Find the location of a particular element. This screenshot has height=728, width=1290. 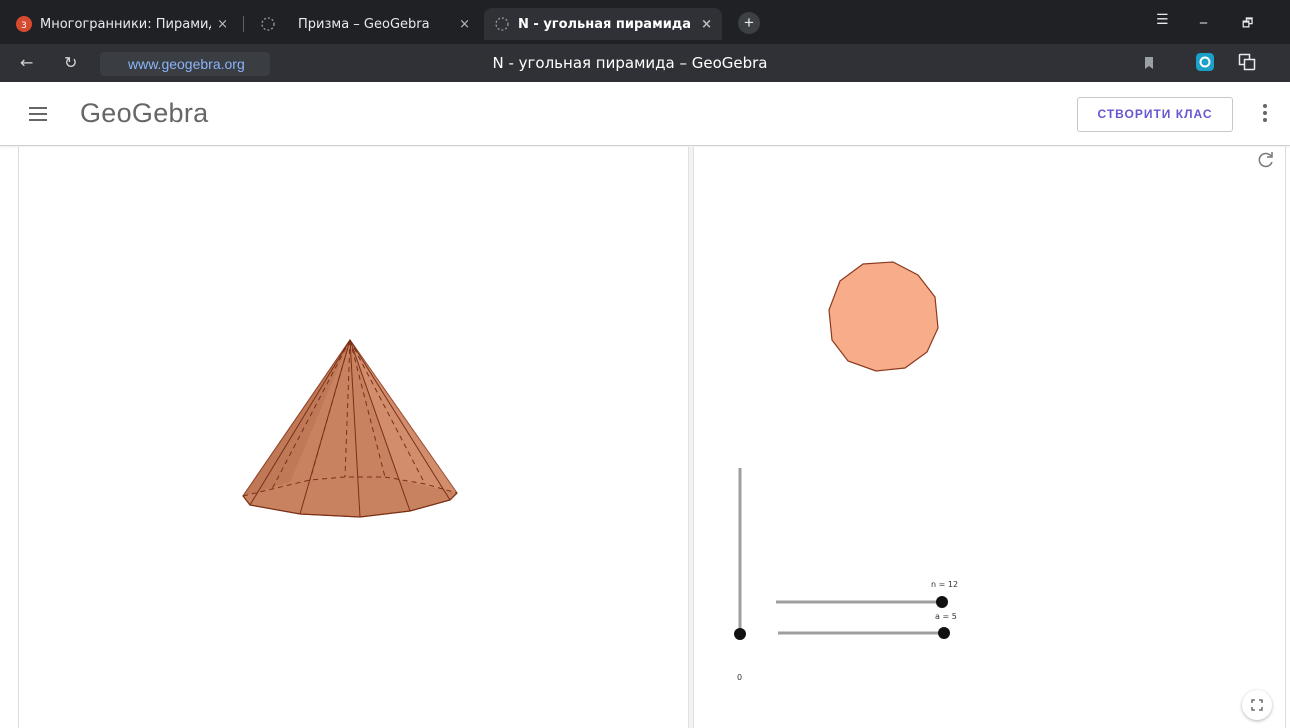

menu-icon is located at coordinates (38, 114).